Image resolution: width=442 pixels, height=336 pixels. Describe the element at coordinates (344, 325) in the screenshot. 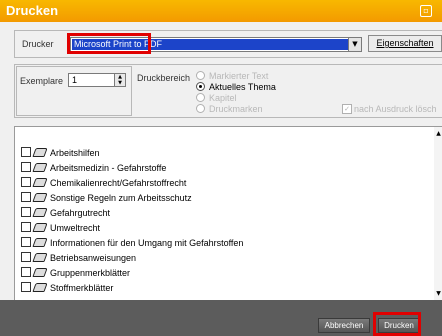

I see `cancel-button: Abbrechen` at that location.